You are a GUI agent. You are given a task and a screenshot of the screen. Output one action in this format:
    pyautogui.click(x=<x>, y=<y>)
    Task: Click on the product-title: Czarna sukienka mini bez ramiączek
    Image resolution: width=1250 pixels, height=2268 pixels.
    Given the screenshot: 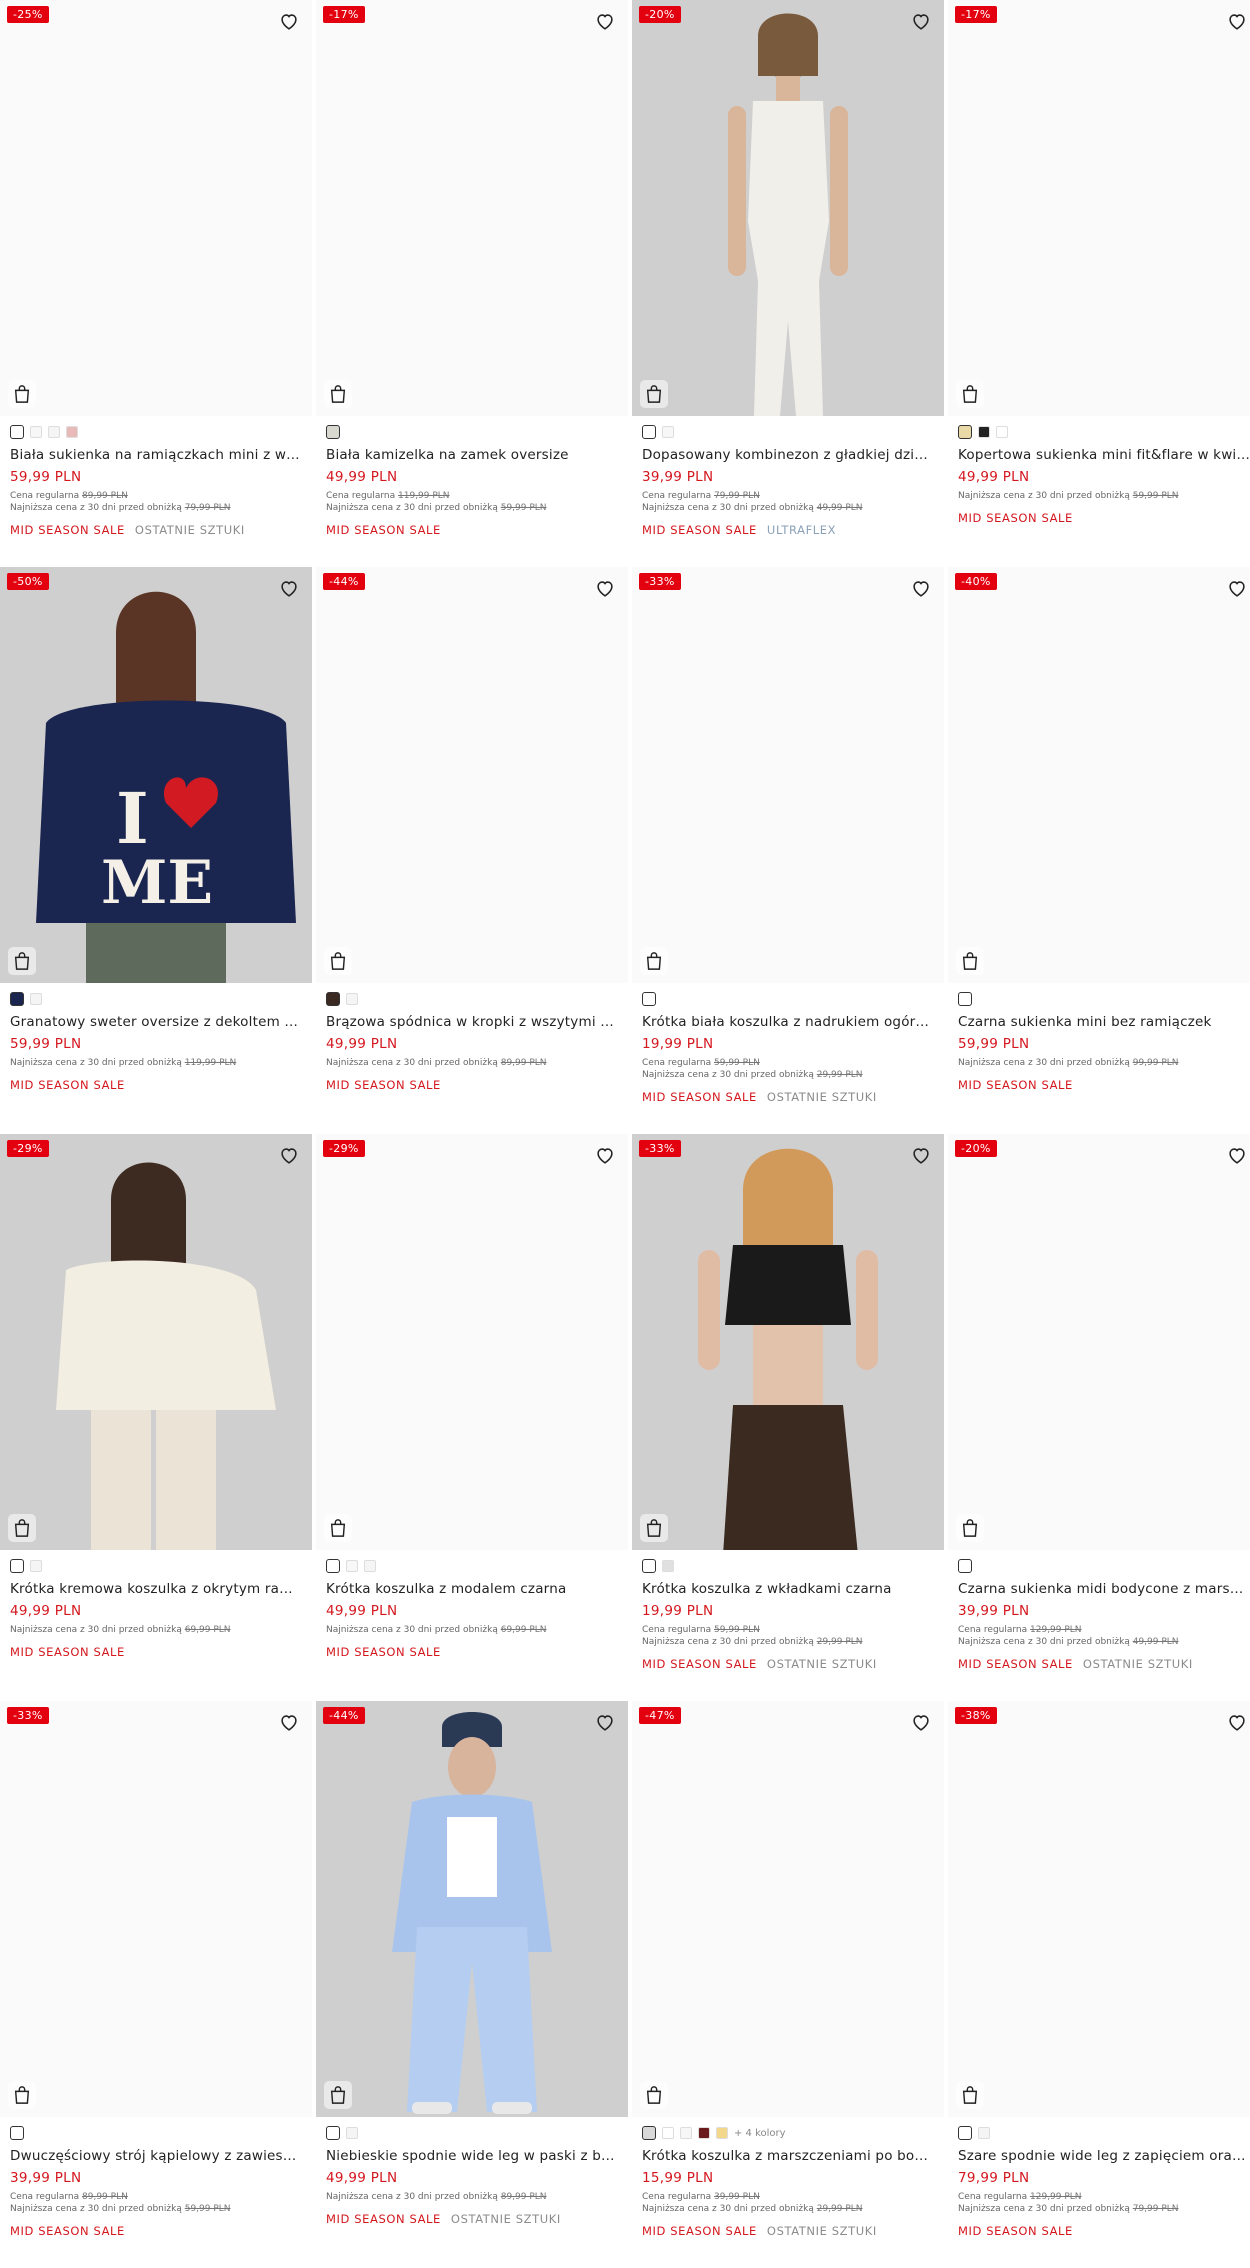 What is the action you would take?
    pyautogui.click(x=1104, y=1022)
    